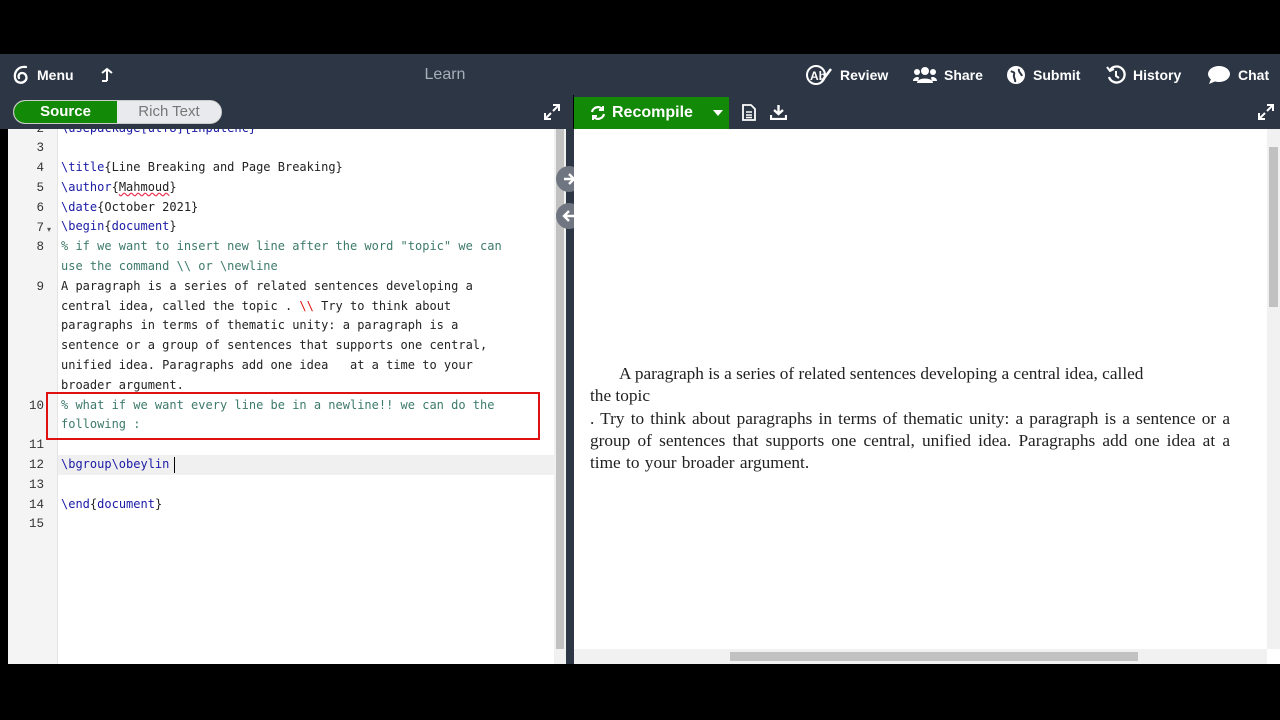 The image size is (1280, 720). What do you see at coordinates (1273, 227) in the screenshot?
I see `pdf-vertical-scroll-thumb` at bounding box center [1273, 227].